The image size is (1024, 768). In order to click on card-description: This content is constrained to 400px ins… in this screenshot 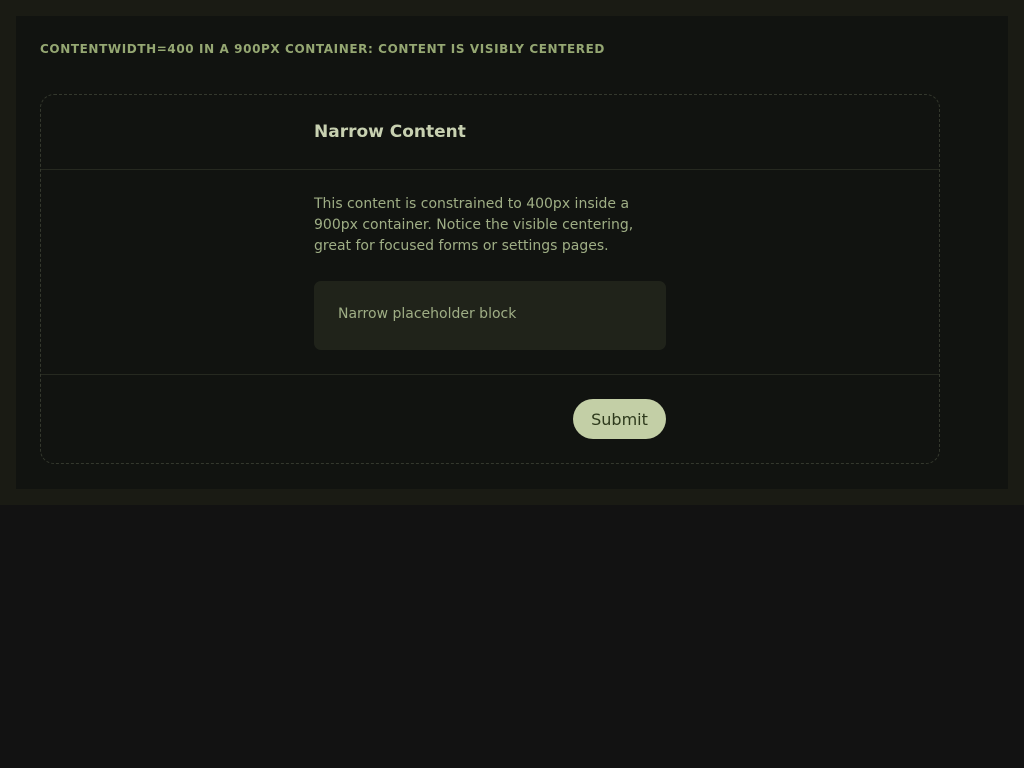, I will do `click(474, 225)`.